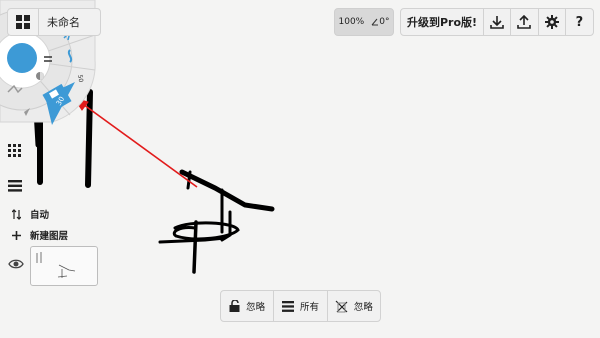 This screenshot has width=600, height=338. I want to click on lock-icon, so click(234, 306).